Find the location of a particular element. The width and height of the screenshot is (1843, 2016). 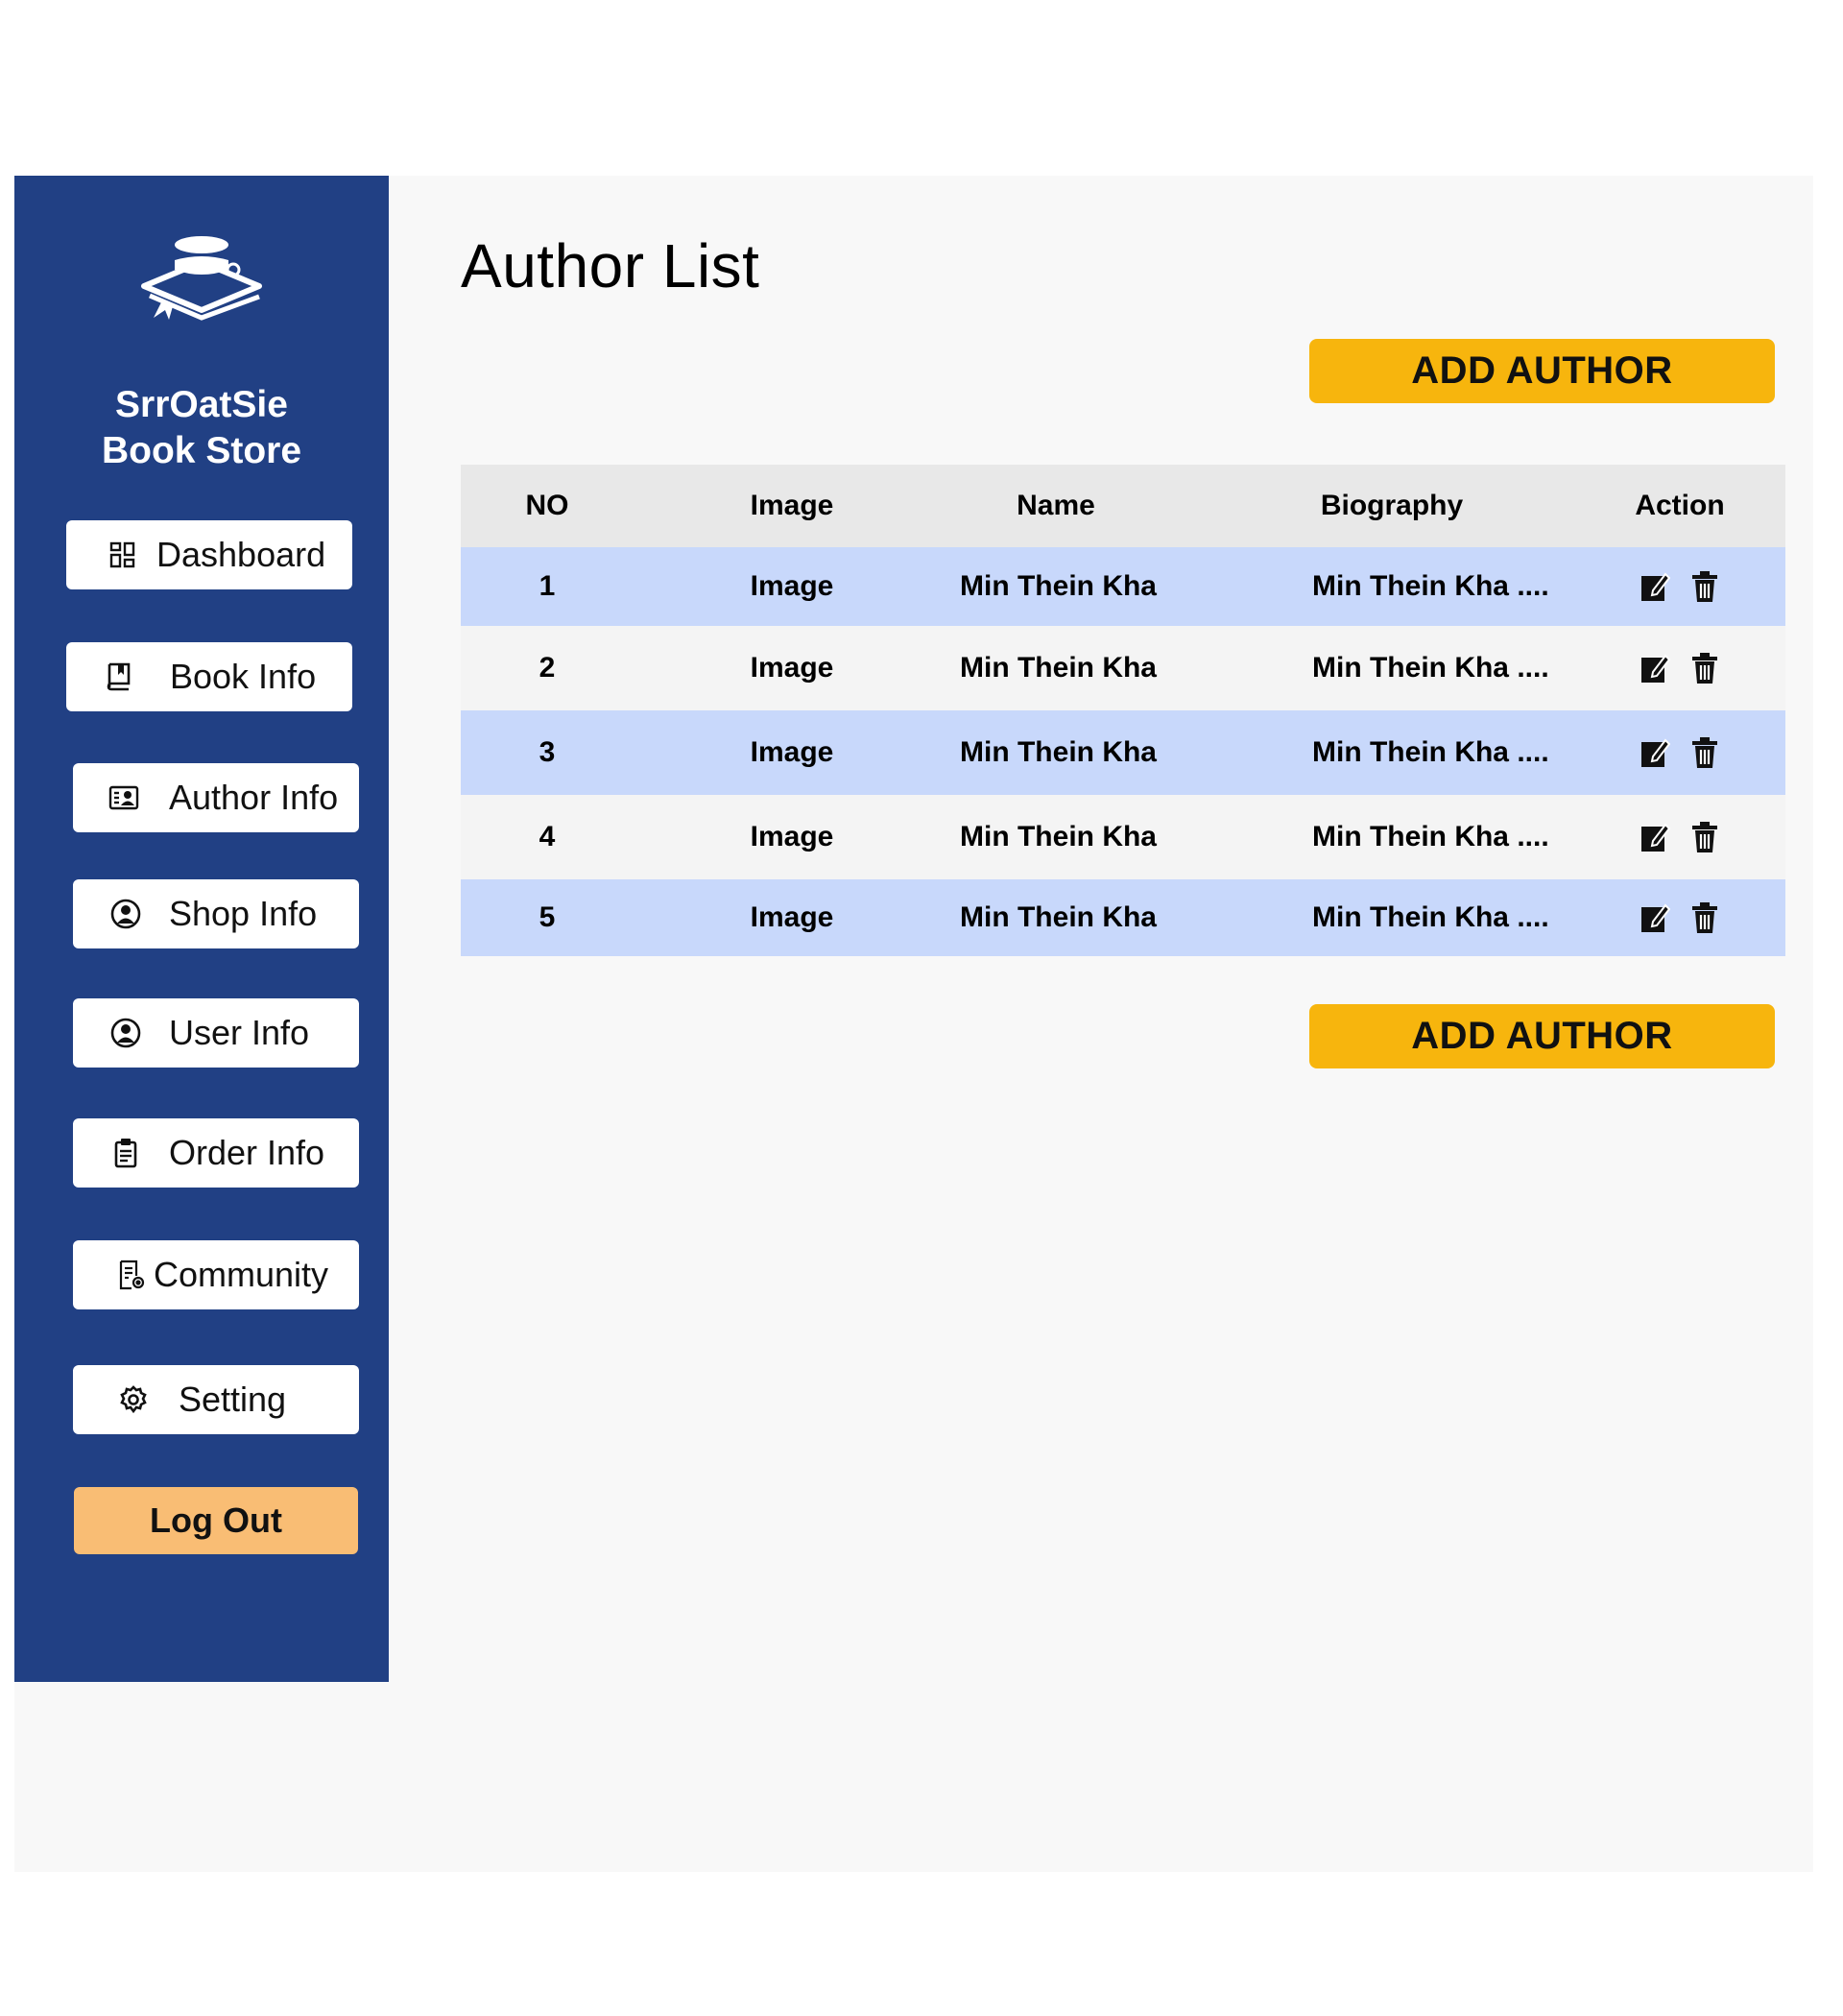

sidebar-item-setting: Setting is located at coordinates (216, 1399).